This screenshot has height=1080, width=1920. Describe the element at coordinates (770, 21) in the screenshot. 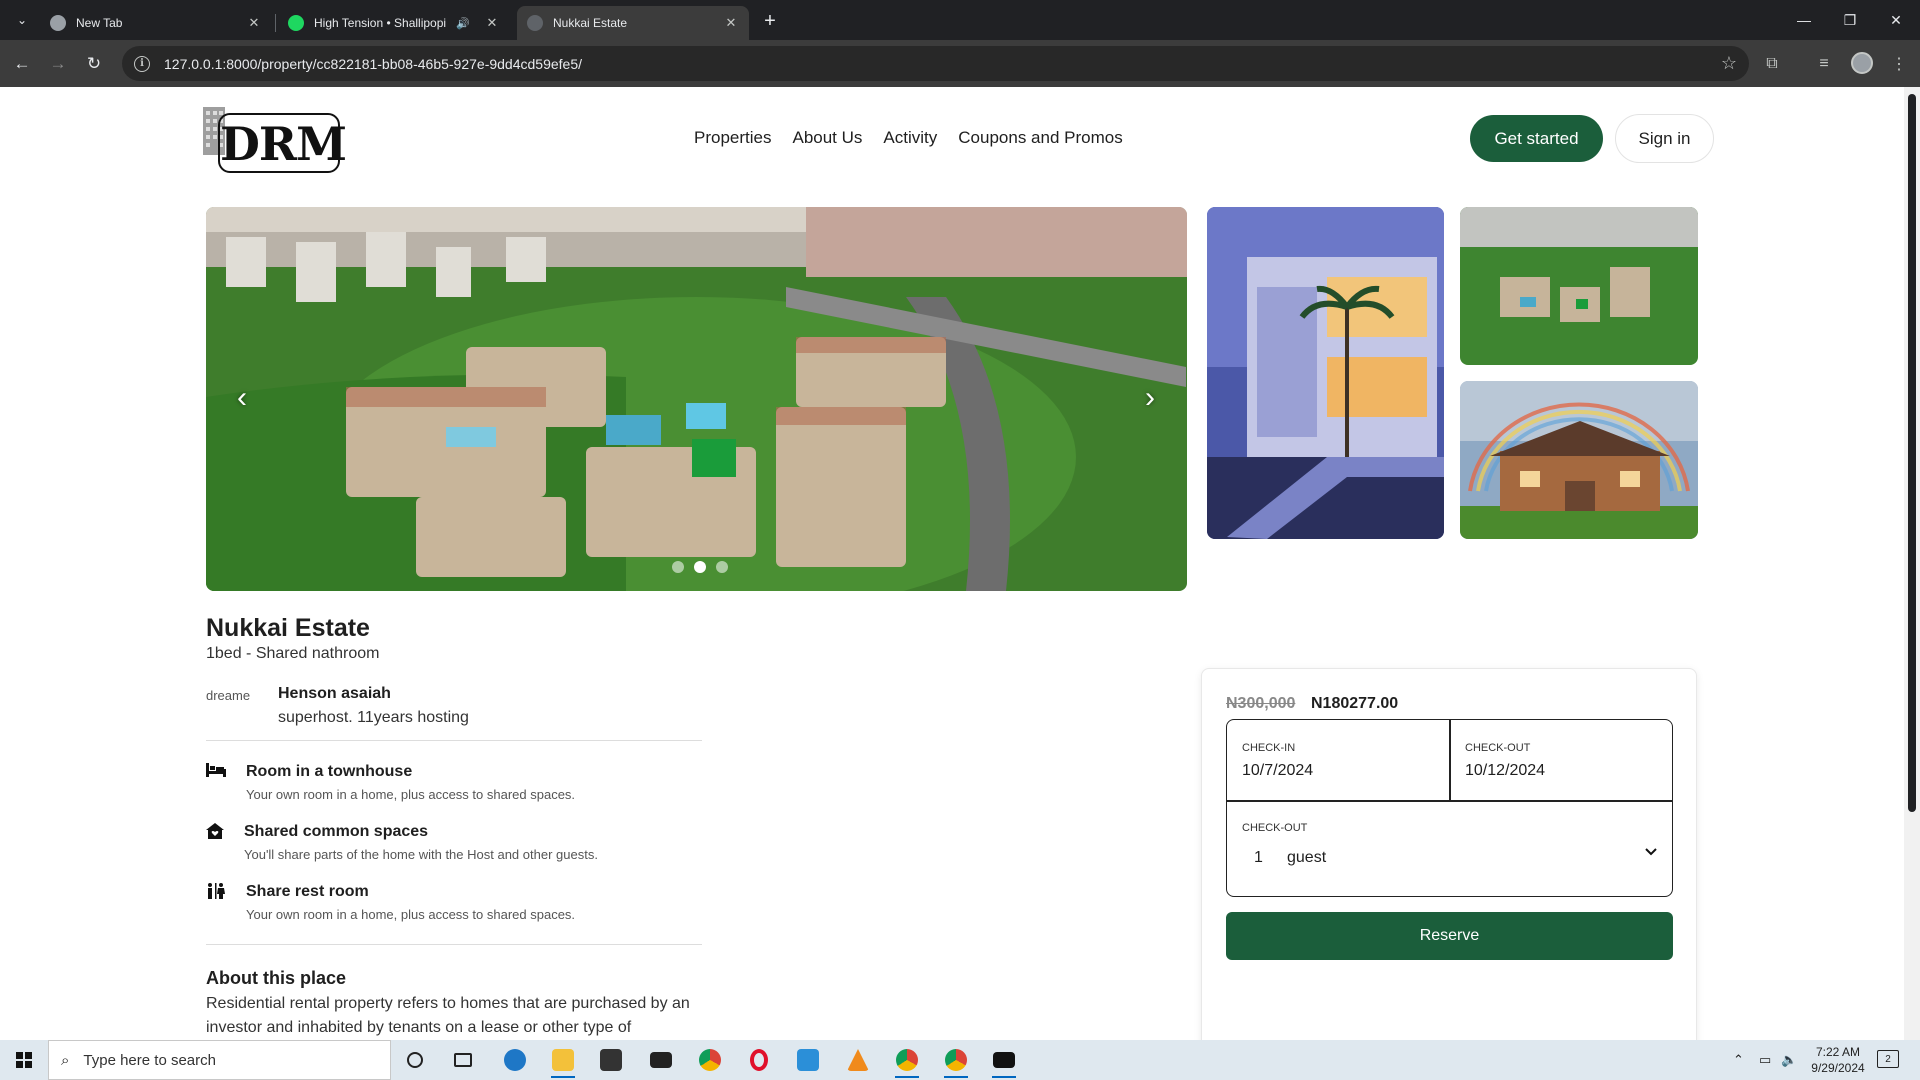

I see `new-tab-plus-icon: +` at that location.